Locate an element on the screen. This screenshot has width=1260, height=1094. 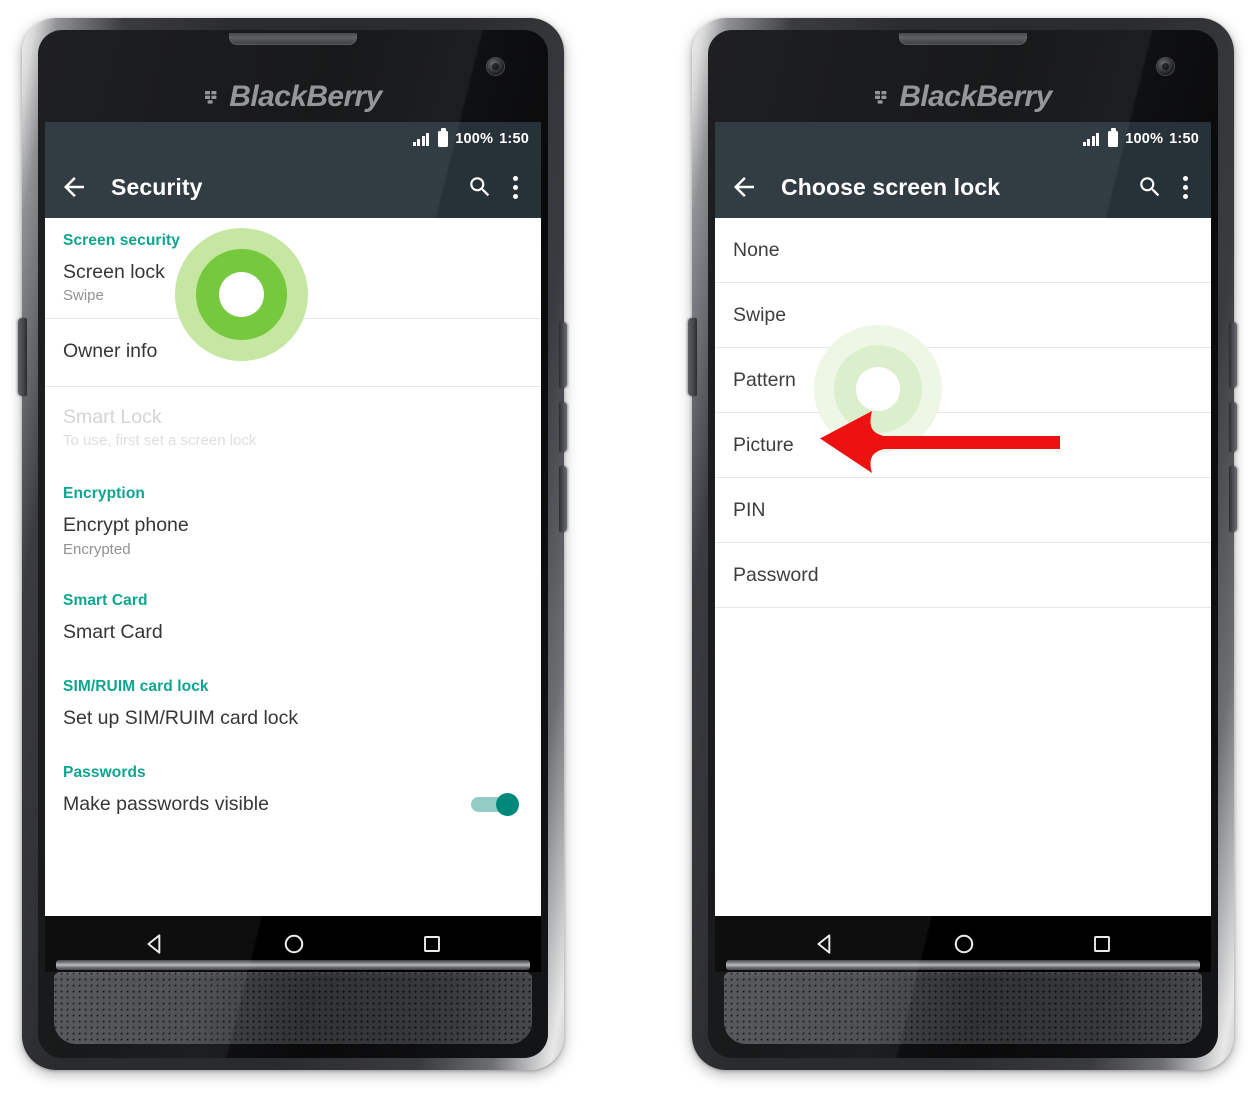
pref-summary: Encrypted is located at coordinates (97, 549).